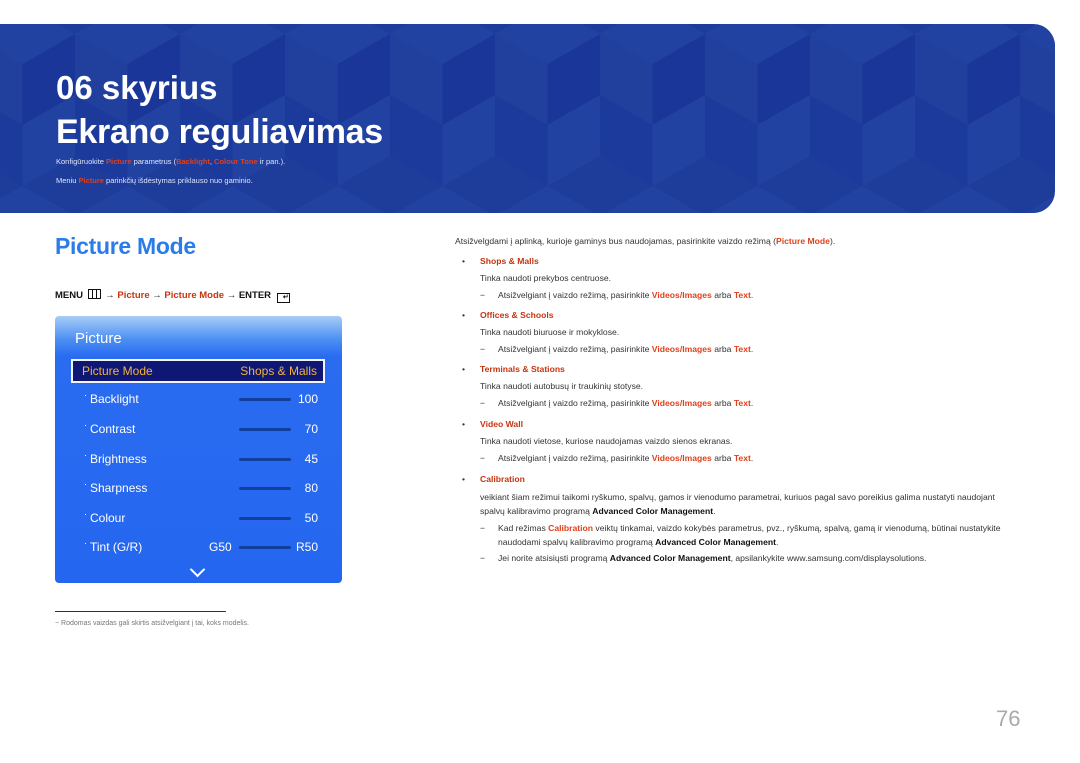 Image resolution: width=1080 pixels, height=763 pixels. Describe the element at coordinates (197, 429) in the screenshot. I see `menu-item-contrast: · Contrast 70` at that location.